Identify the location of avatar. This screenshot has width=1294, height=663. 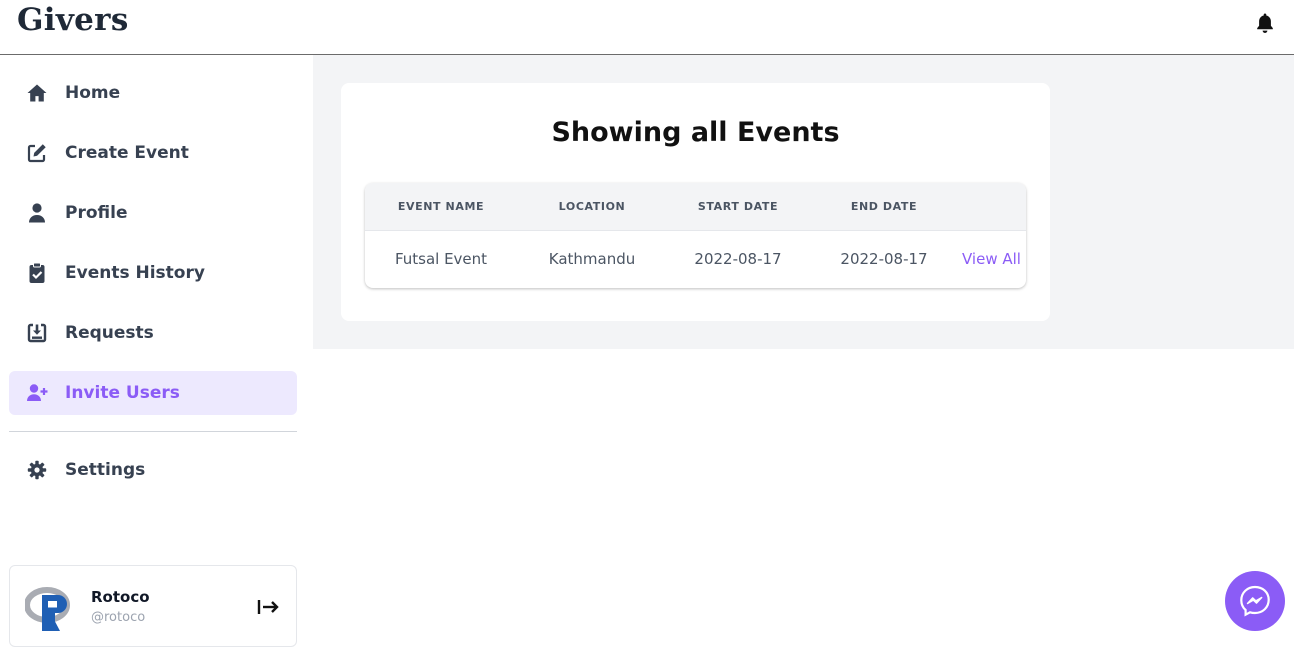
(51, 607).